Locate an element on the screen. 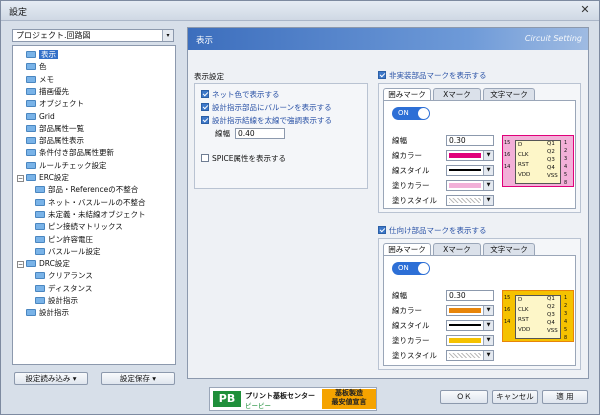 The height and width of the screenshot is (415, 600). tree-item-label: バスルール設定 is located at coordinates (74, 251).